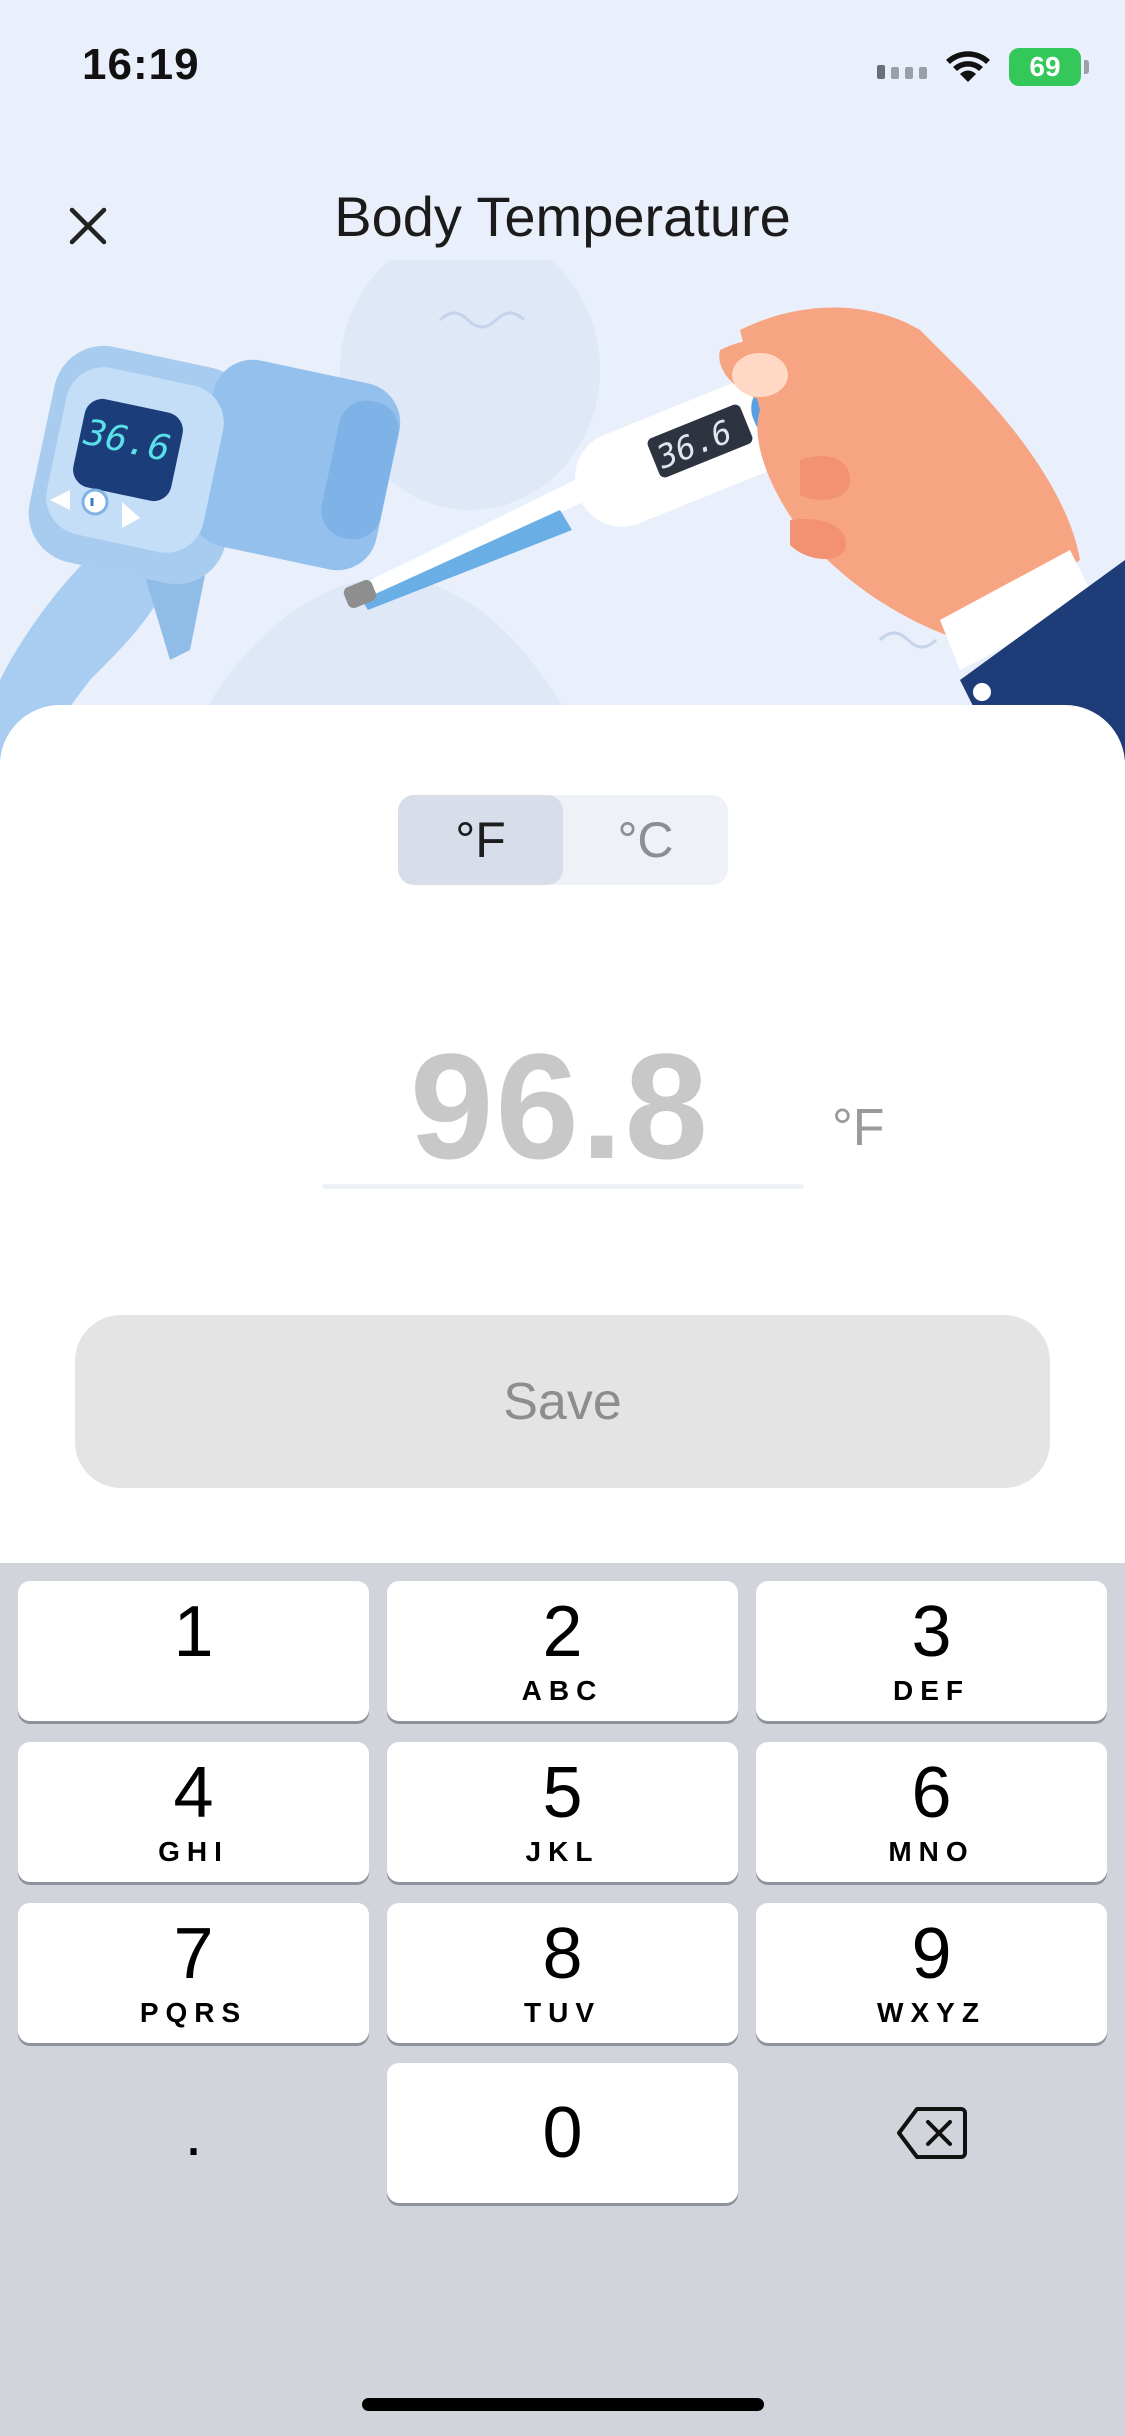 The width and height of the screenshot is (1125, 2436). I want to click on key-digit: 0, so click(562, 2133).